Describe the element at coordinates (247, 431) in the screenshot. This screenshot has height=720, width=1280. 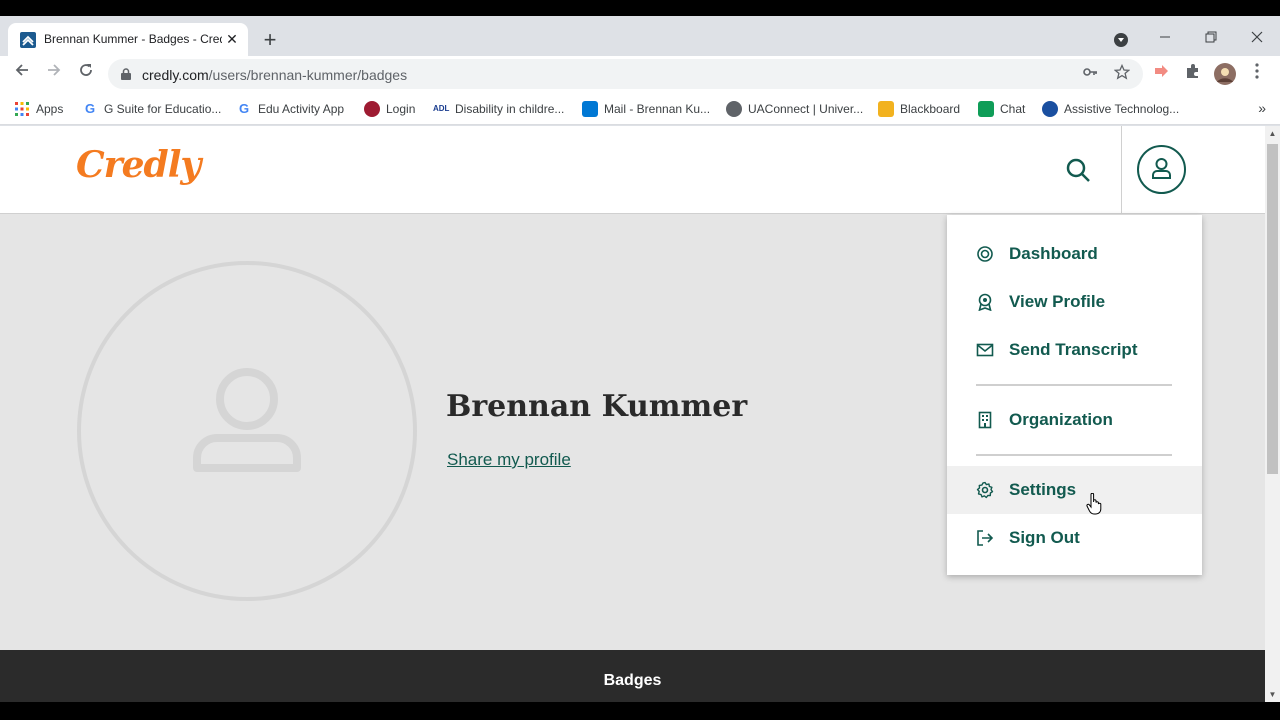
I see `profile-avatar-placeholder-icon` at that location.